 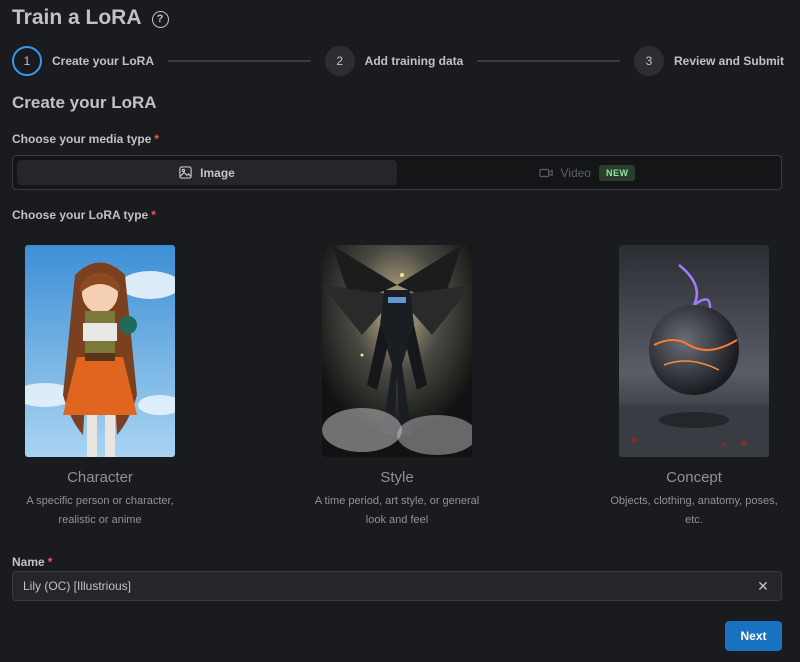 I want to click on step-create-lora: 1 Create your LoRA, so click(x=83, y=61).